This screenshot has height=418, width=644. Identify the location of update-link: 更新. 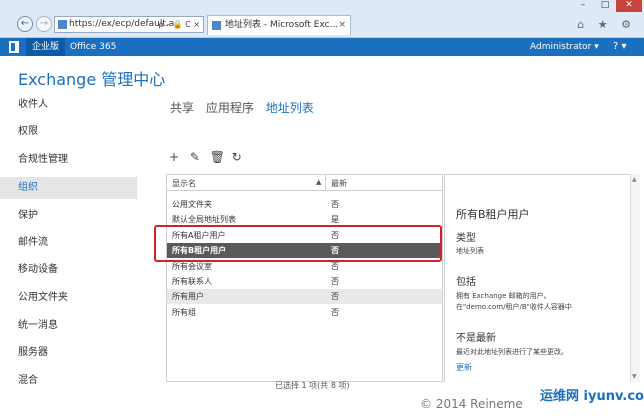
(464, 367).